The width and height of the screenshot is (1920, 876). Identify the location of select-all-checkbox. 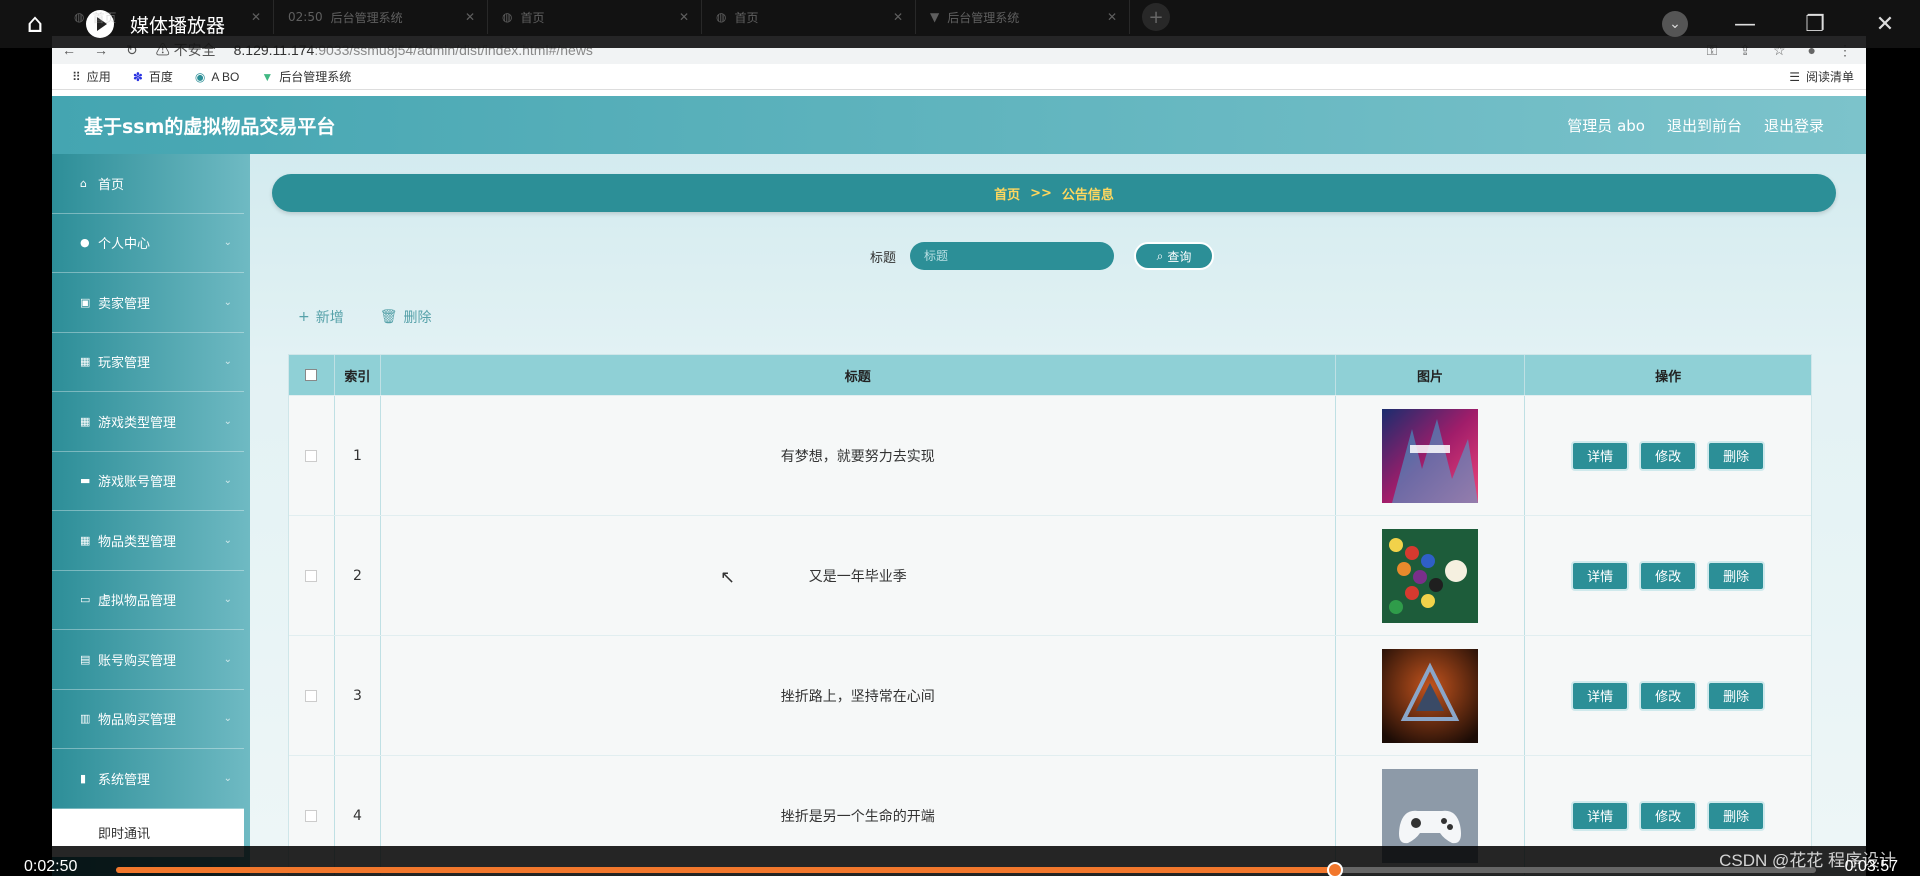
(311, 375).